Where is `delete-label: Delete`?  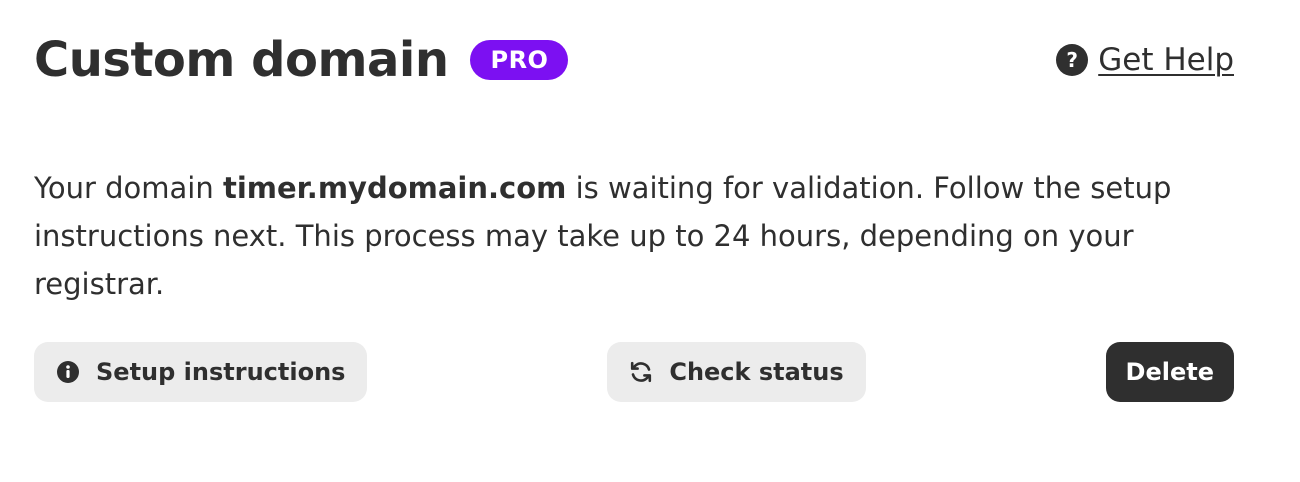 delete-label: Delete is located at coordinates (1169, 372).